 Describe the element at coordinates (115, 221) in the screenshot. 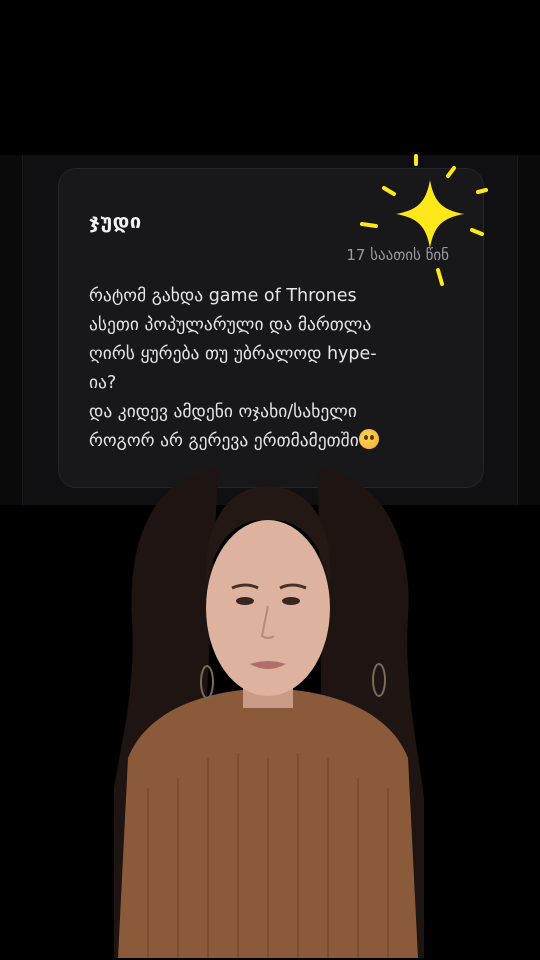

I see `author-name: ჯუდი` at that location.